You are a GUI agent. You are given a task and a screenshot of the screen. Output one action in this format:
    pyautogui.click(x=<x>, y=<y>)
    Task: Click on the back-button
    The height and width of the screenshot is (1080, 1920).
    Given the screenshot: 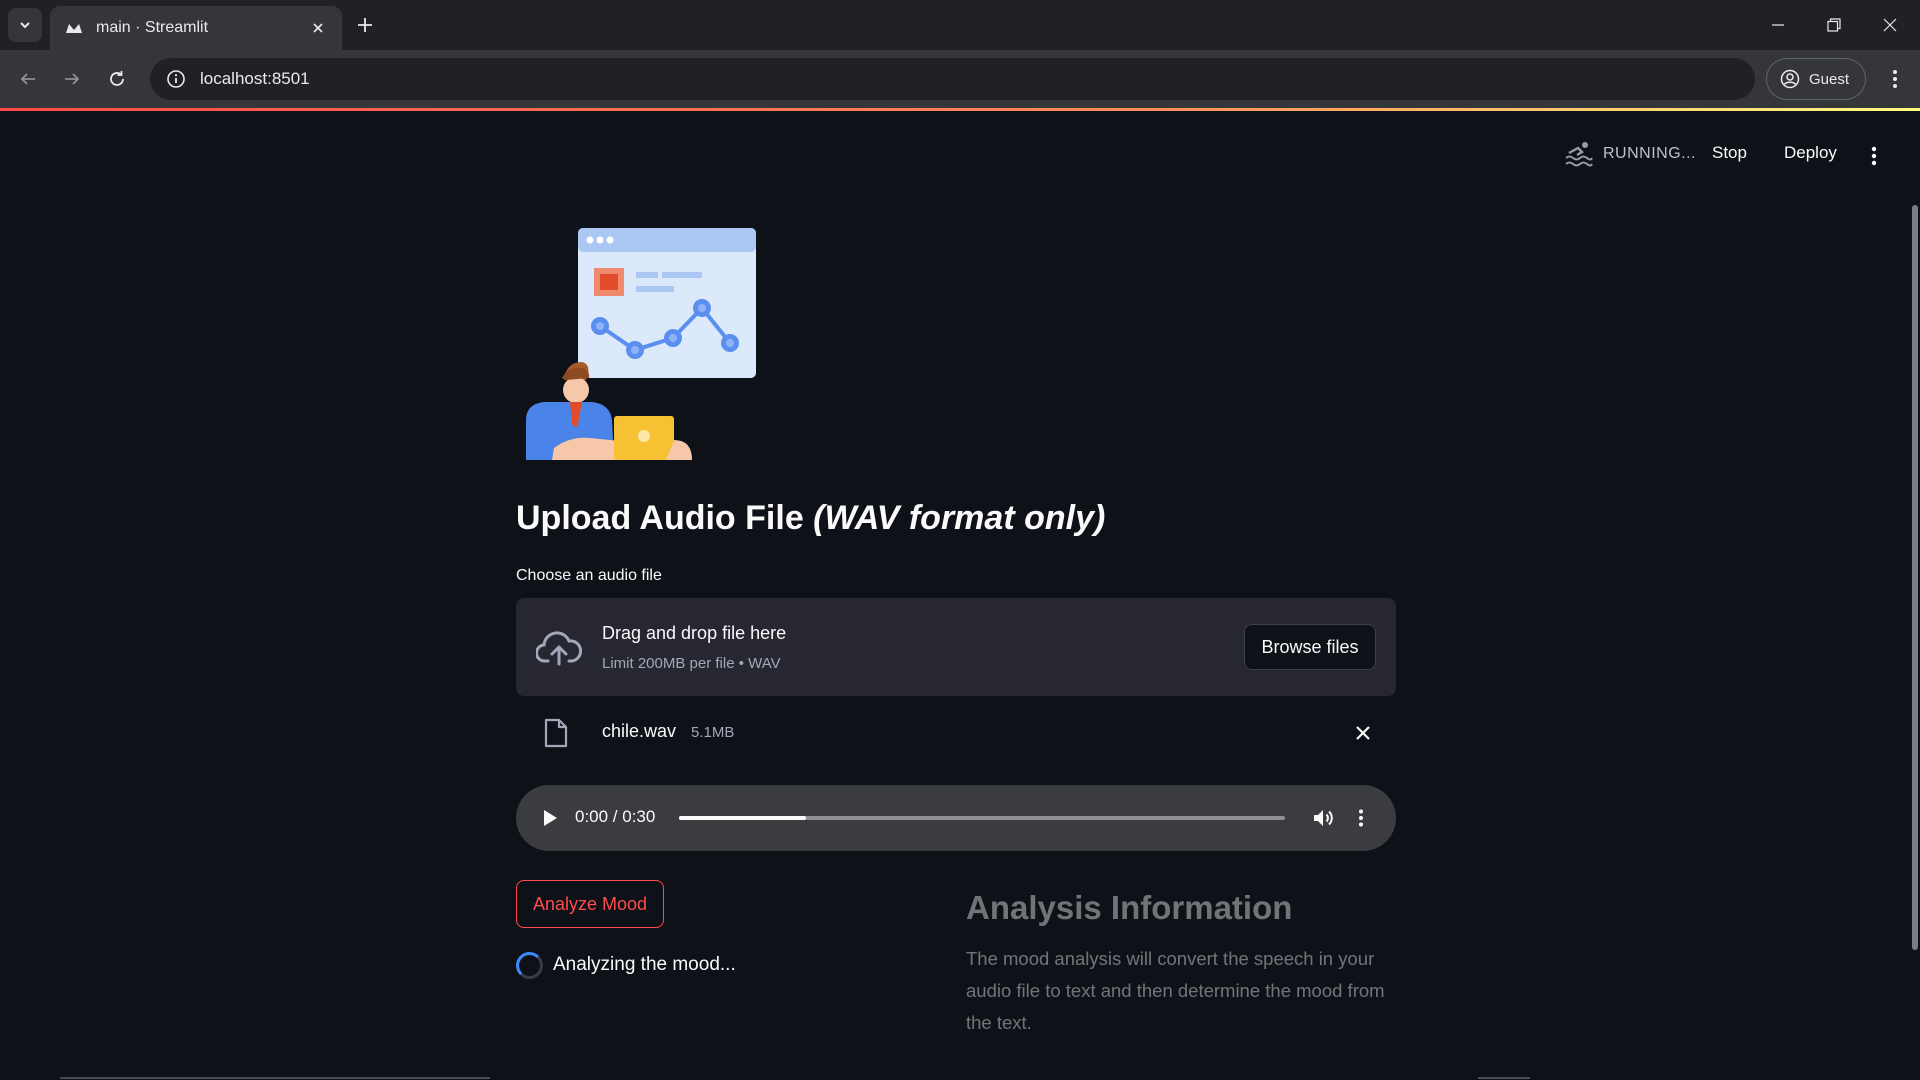 What is the action you would take?
    pyautogui.click(x=28, y=79)
    